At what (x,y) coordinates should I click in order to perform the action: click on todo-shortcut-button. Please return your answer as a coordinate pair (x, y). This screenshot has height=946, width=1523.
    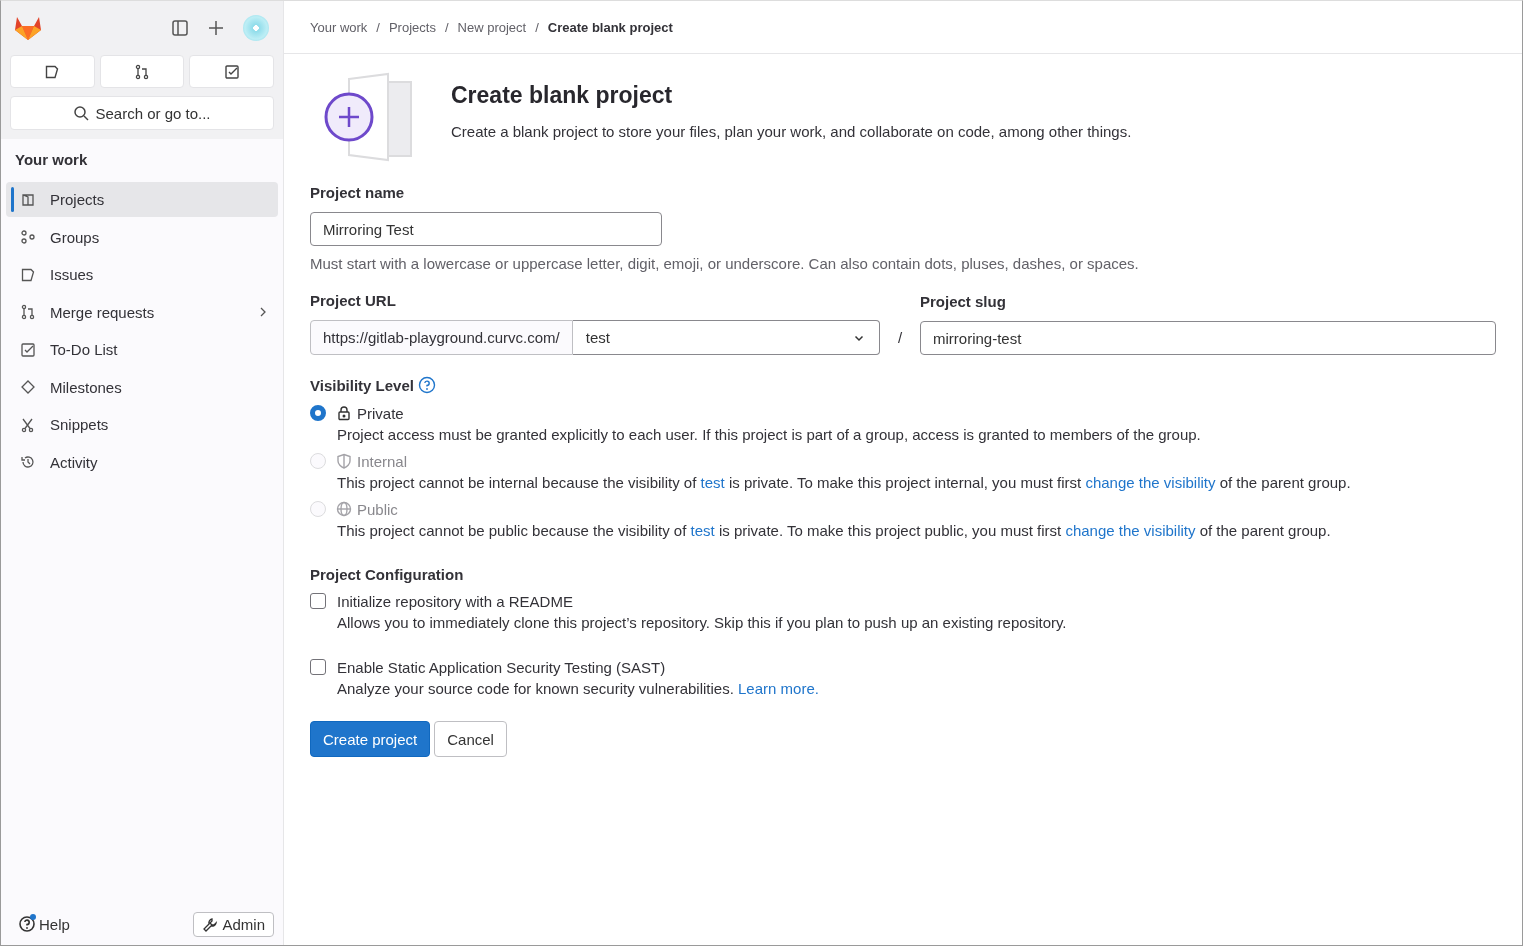
    Looking at the image, I should click on (231, 71).